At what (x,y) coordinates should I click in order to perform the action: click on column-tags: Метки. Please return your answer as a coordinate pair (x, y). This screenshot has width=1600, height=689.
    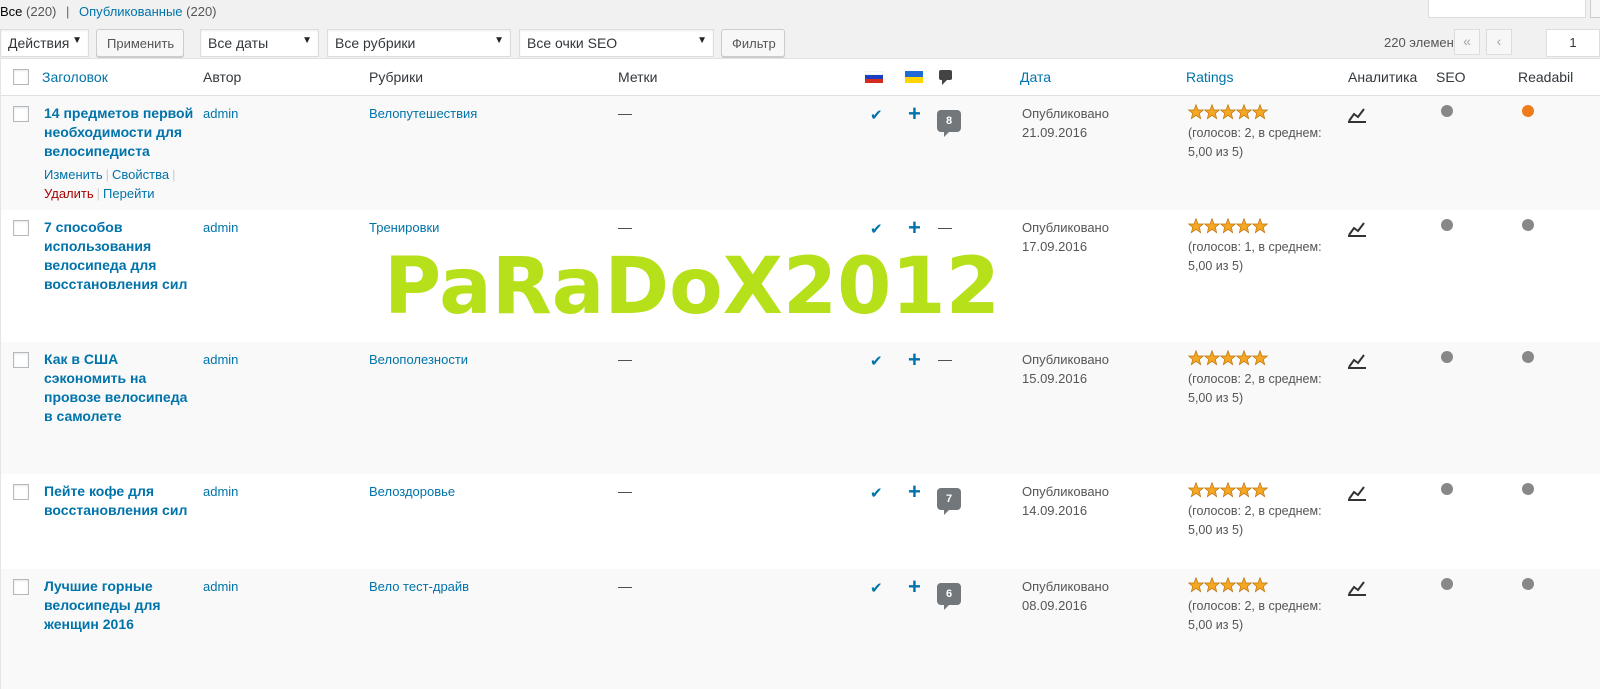
    Looking at the image, I should click on (638, 77).